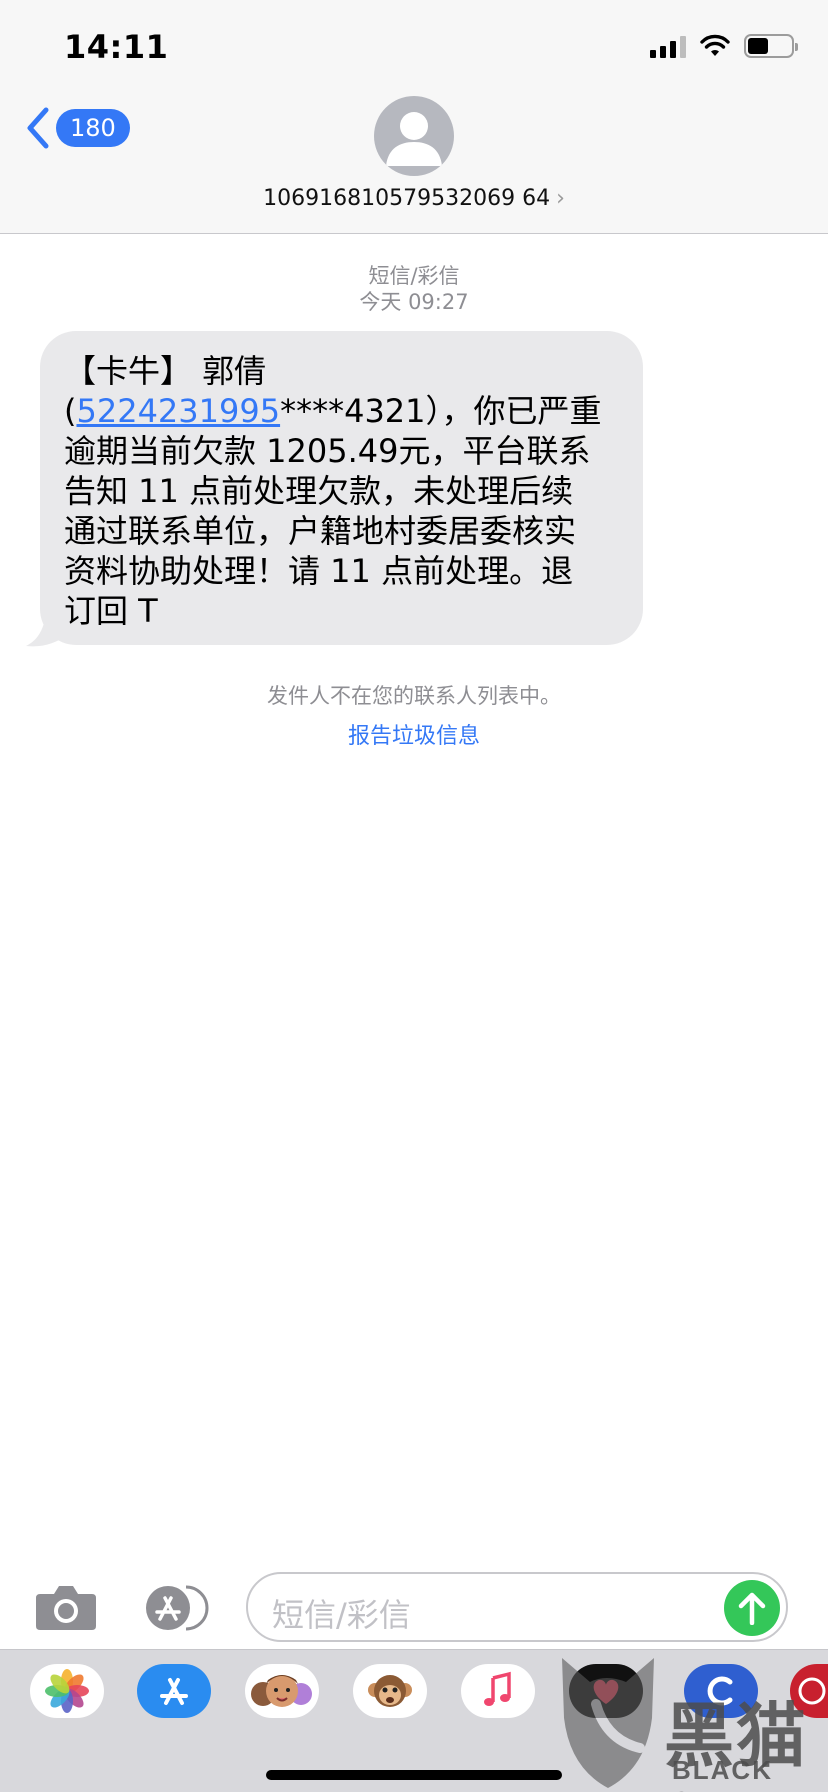 The image size is (828, 1792). What do you see at coordinates (414, 302) in the screenshot?
I see `message-timestamp: 今天 09:27` at bounding box center [414, 302].